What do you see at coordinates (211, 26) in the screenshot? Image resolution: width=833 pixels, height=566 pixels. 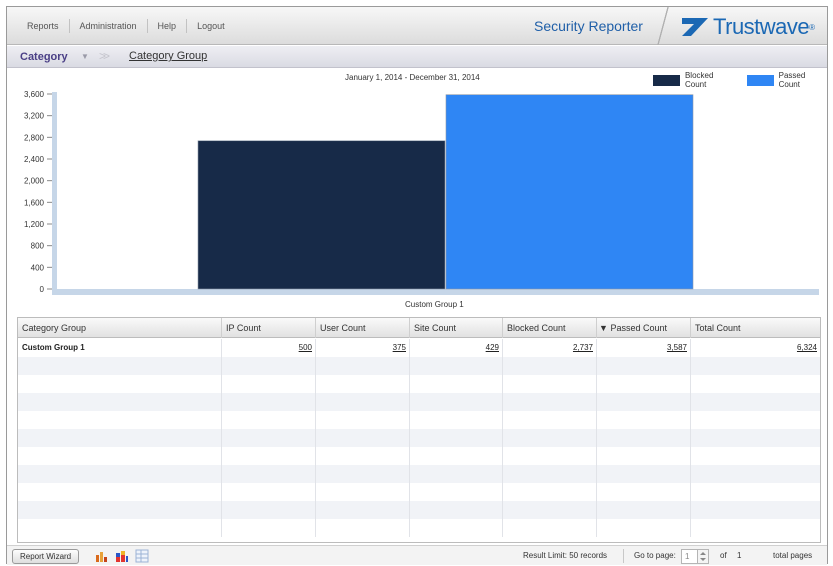 I see `nav-logout: Logout` at bounding box center [211, 26].